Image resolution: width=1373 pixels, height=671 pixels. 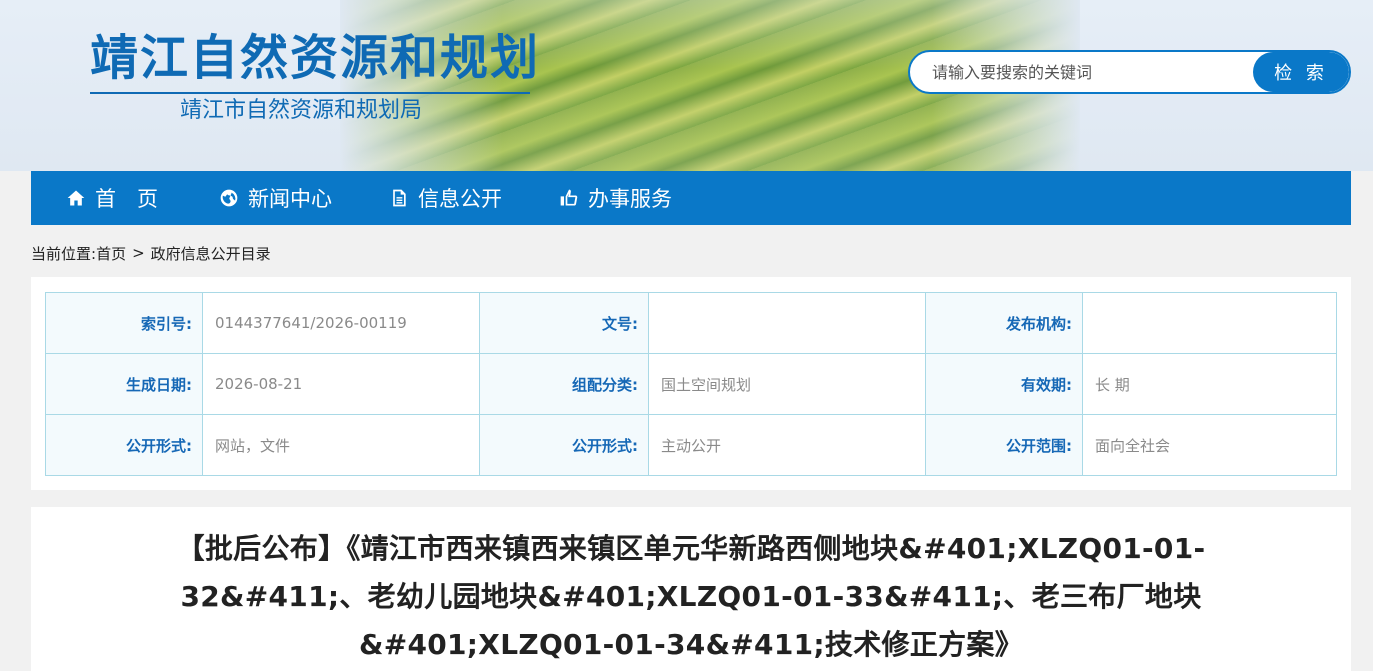 What do you see at coordinates (211, 253) in the screenshot?
I see `breadcrumb-current-link: 政府信息公开目录` at bounding box center [211, 253].